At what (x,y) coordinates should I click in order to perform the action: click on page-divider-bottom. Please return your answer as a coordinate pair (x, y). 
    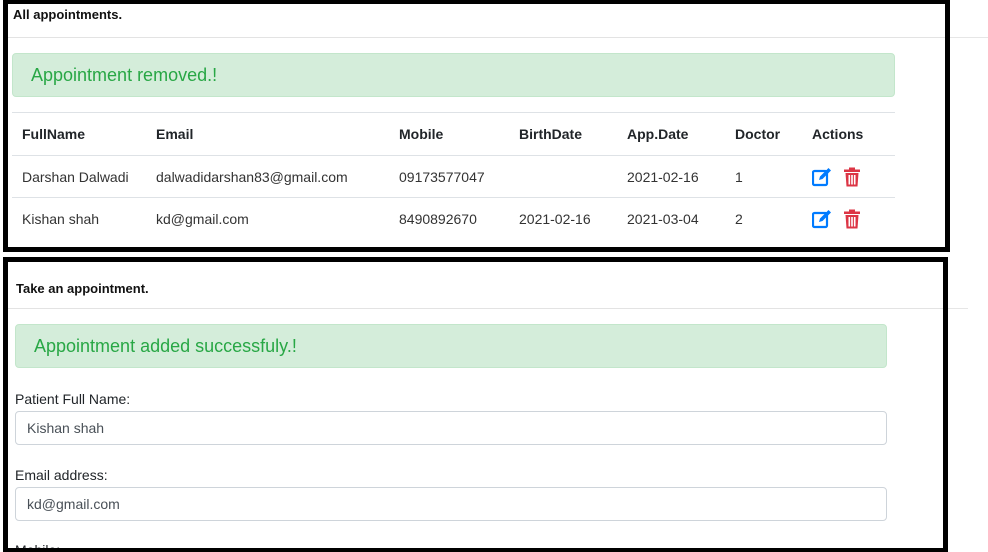
    Looking at the image, I should click on (958, 308).